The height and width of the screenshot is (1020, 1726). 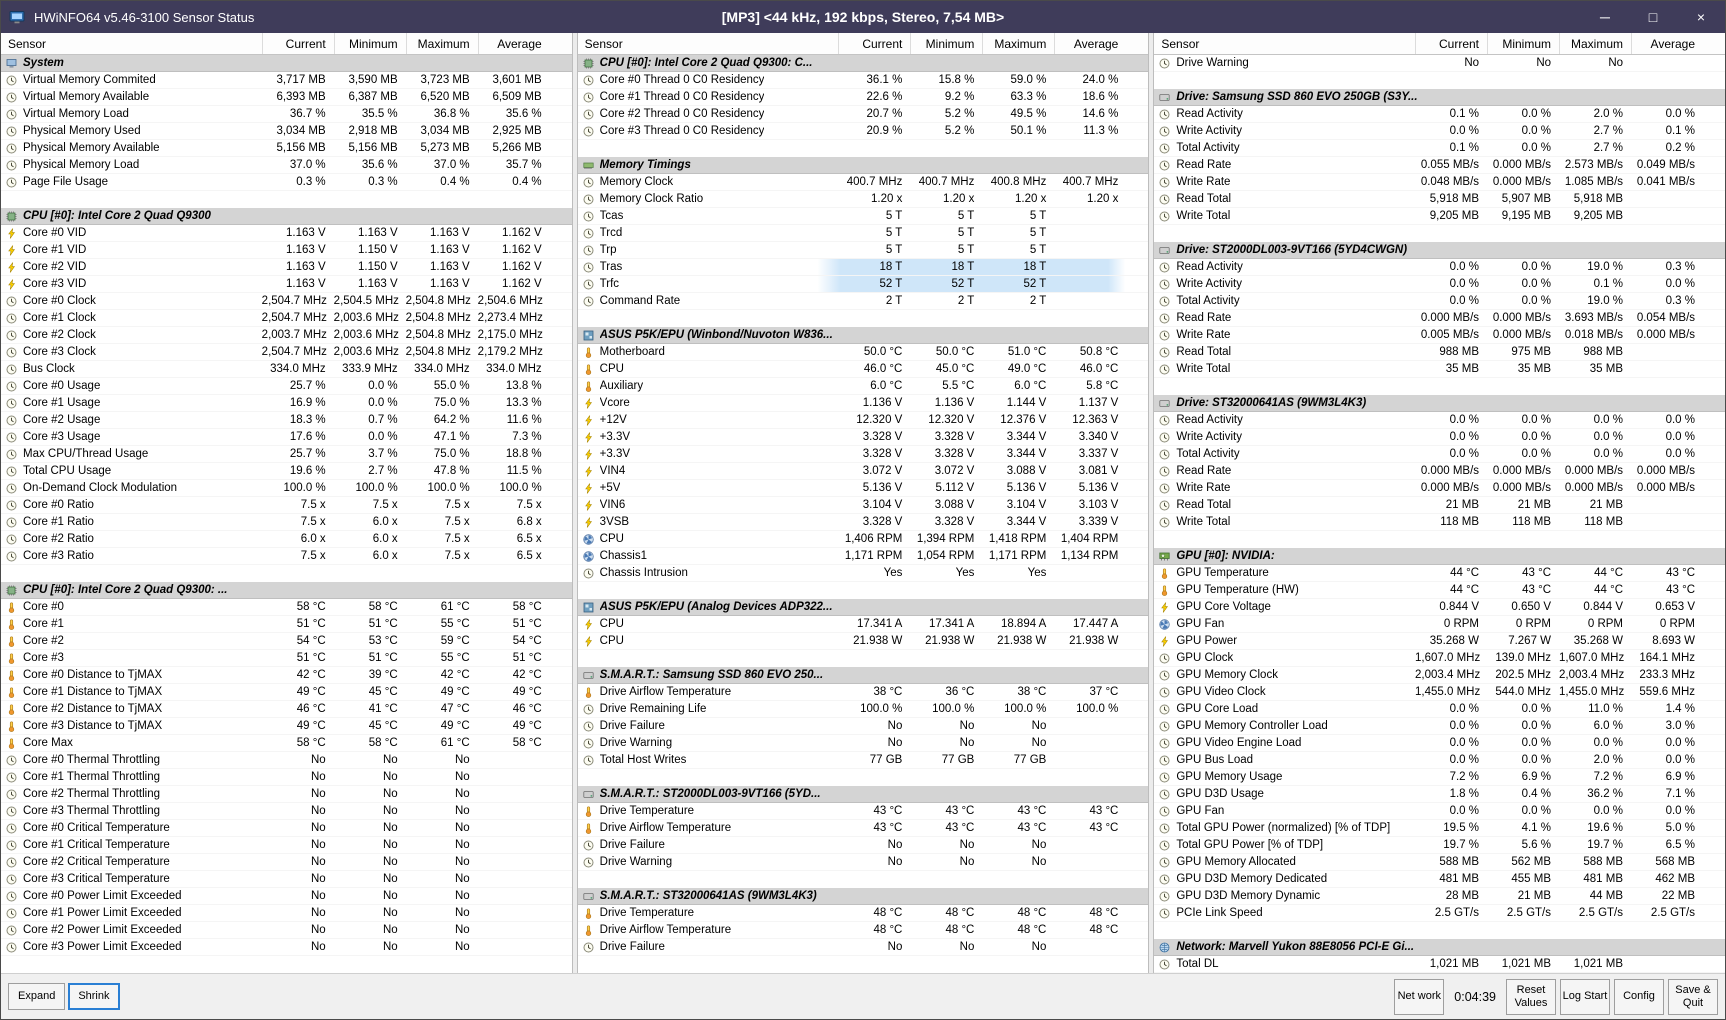 What do you see at coordinates (286, 437) in the screenshot?
I see `sensor-row: Core #3 Usage 17.6 % 0.0 % 47.1 % 7.3 %` at bounding box center [286, 437].